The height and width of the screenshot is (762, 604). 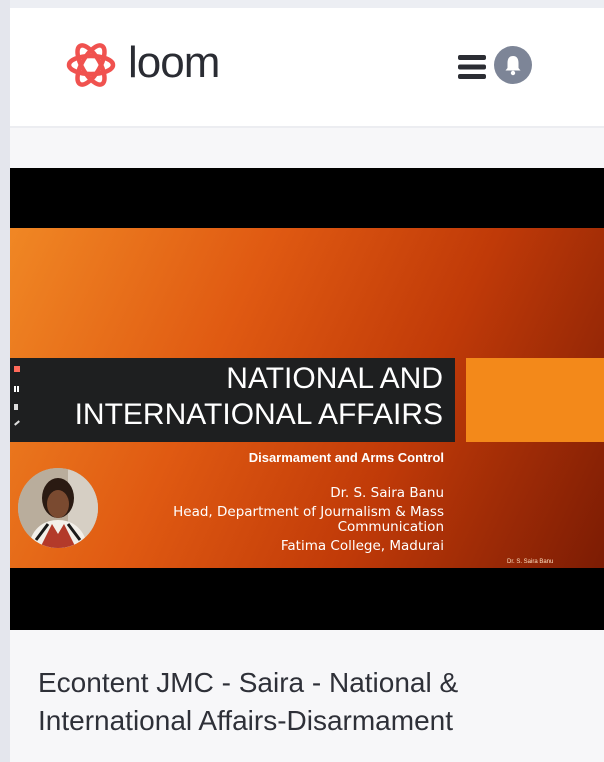 I want to click on webcam-bubble, so click(x=58, y=508).